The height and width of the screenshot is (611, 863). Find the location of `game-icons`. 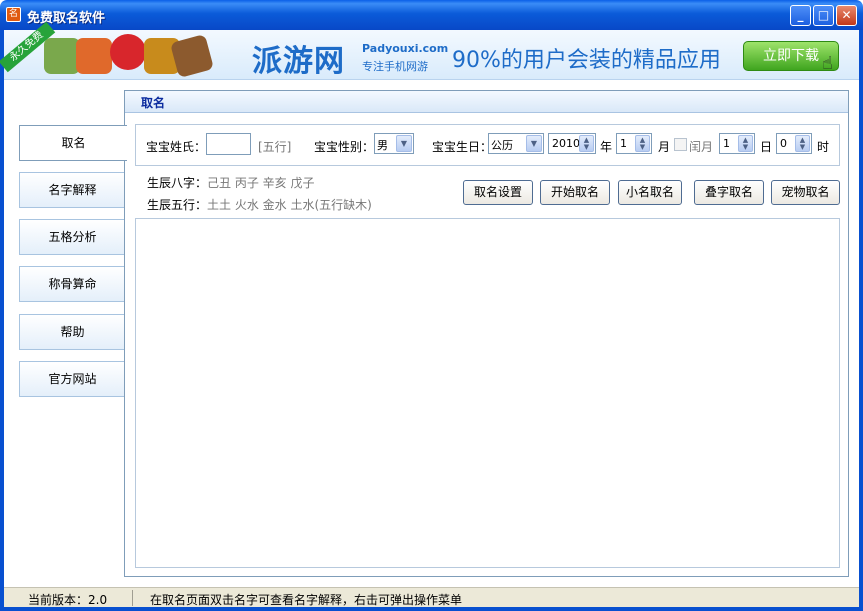

game-icons is located at coordinates (129, 56).